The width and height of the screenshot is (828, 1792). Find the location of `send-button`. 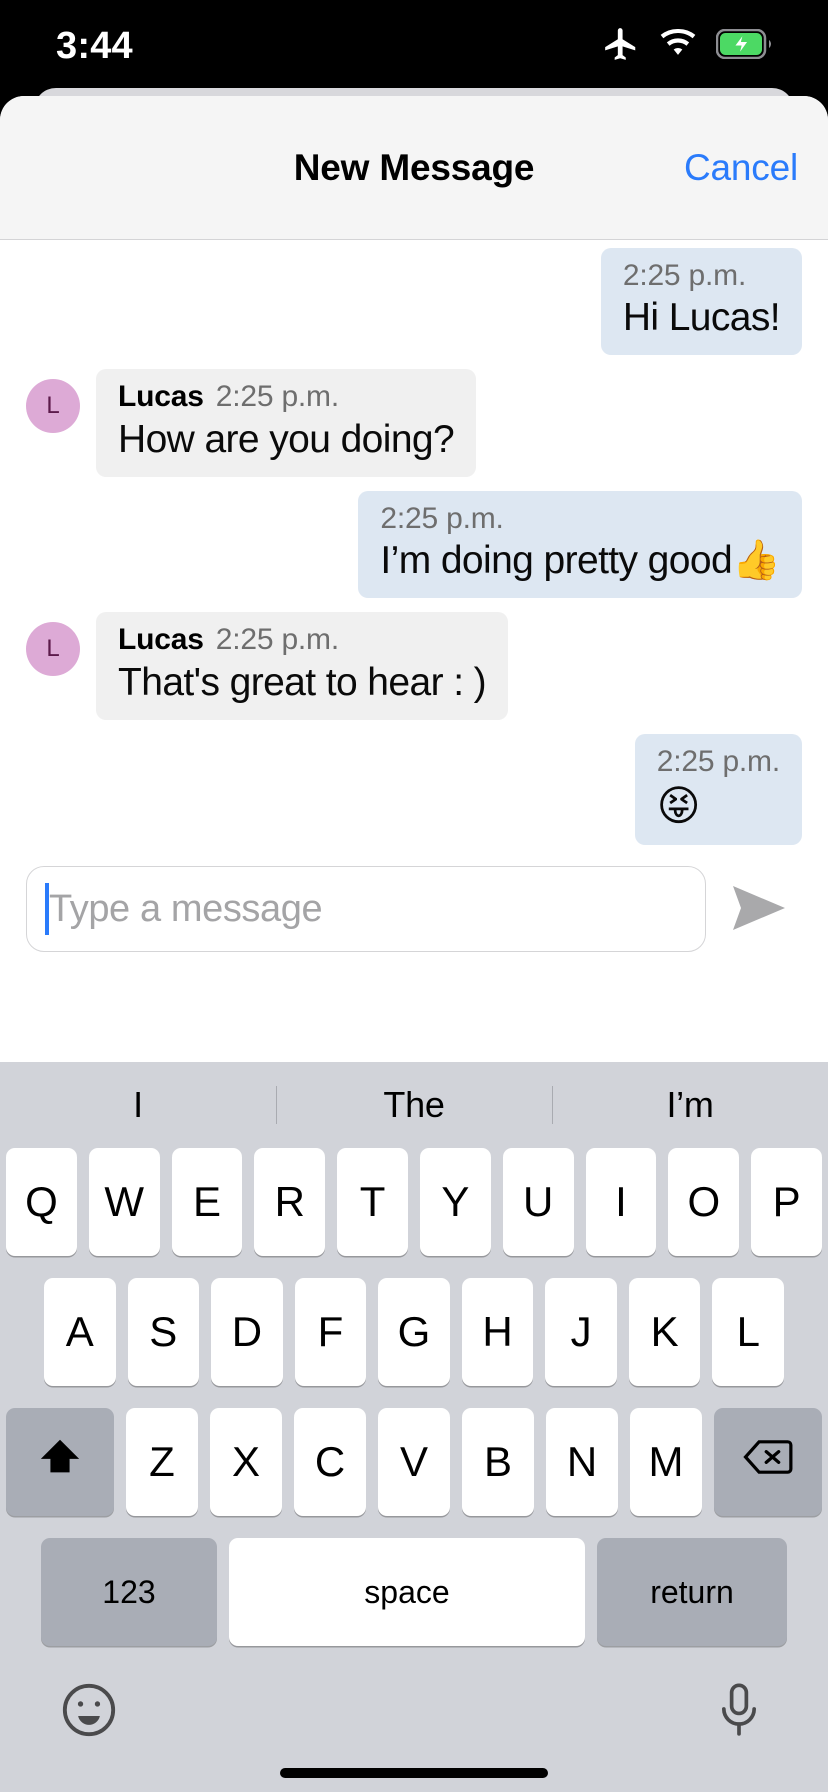

send-button is located at coordinates (759, 909).